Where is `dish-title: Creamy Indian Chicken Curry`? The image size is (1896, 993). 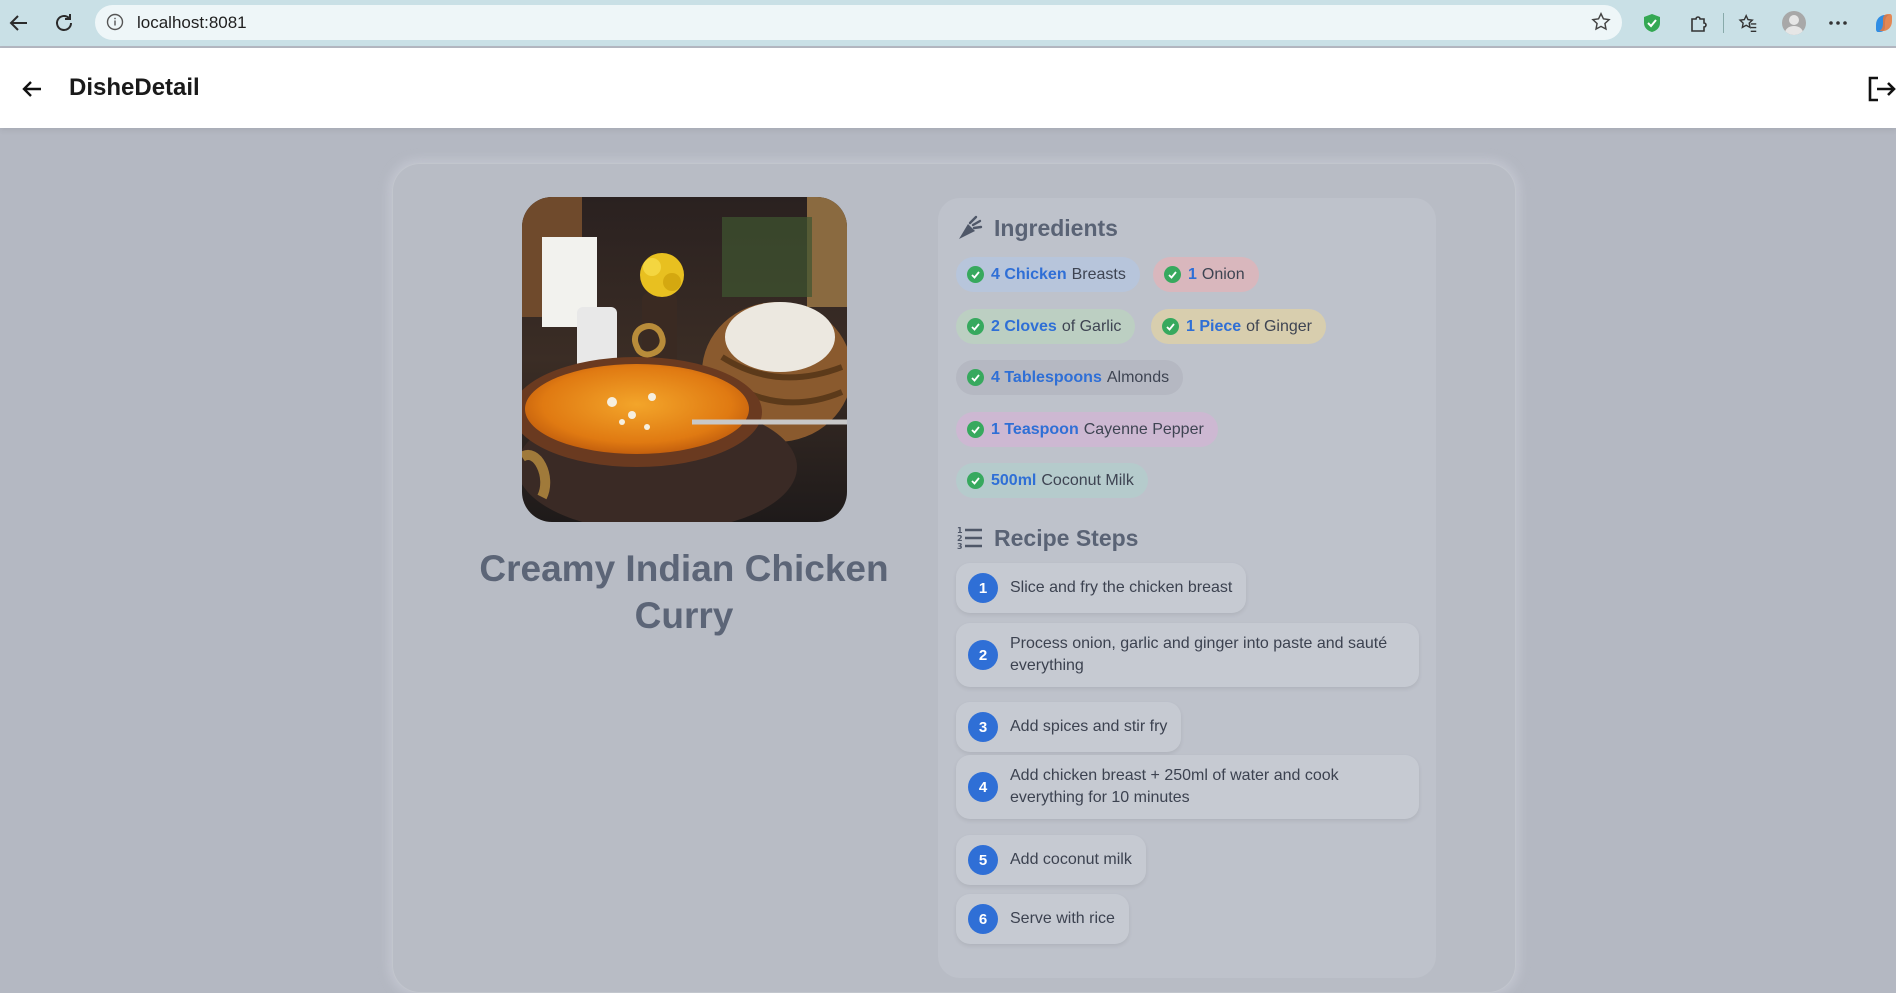 dish-title: Creamy Indian Chicken Curry is located at coordinates (684, 592).